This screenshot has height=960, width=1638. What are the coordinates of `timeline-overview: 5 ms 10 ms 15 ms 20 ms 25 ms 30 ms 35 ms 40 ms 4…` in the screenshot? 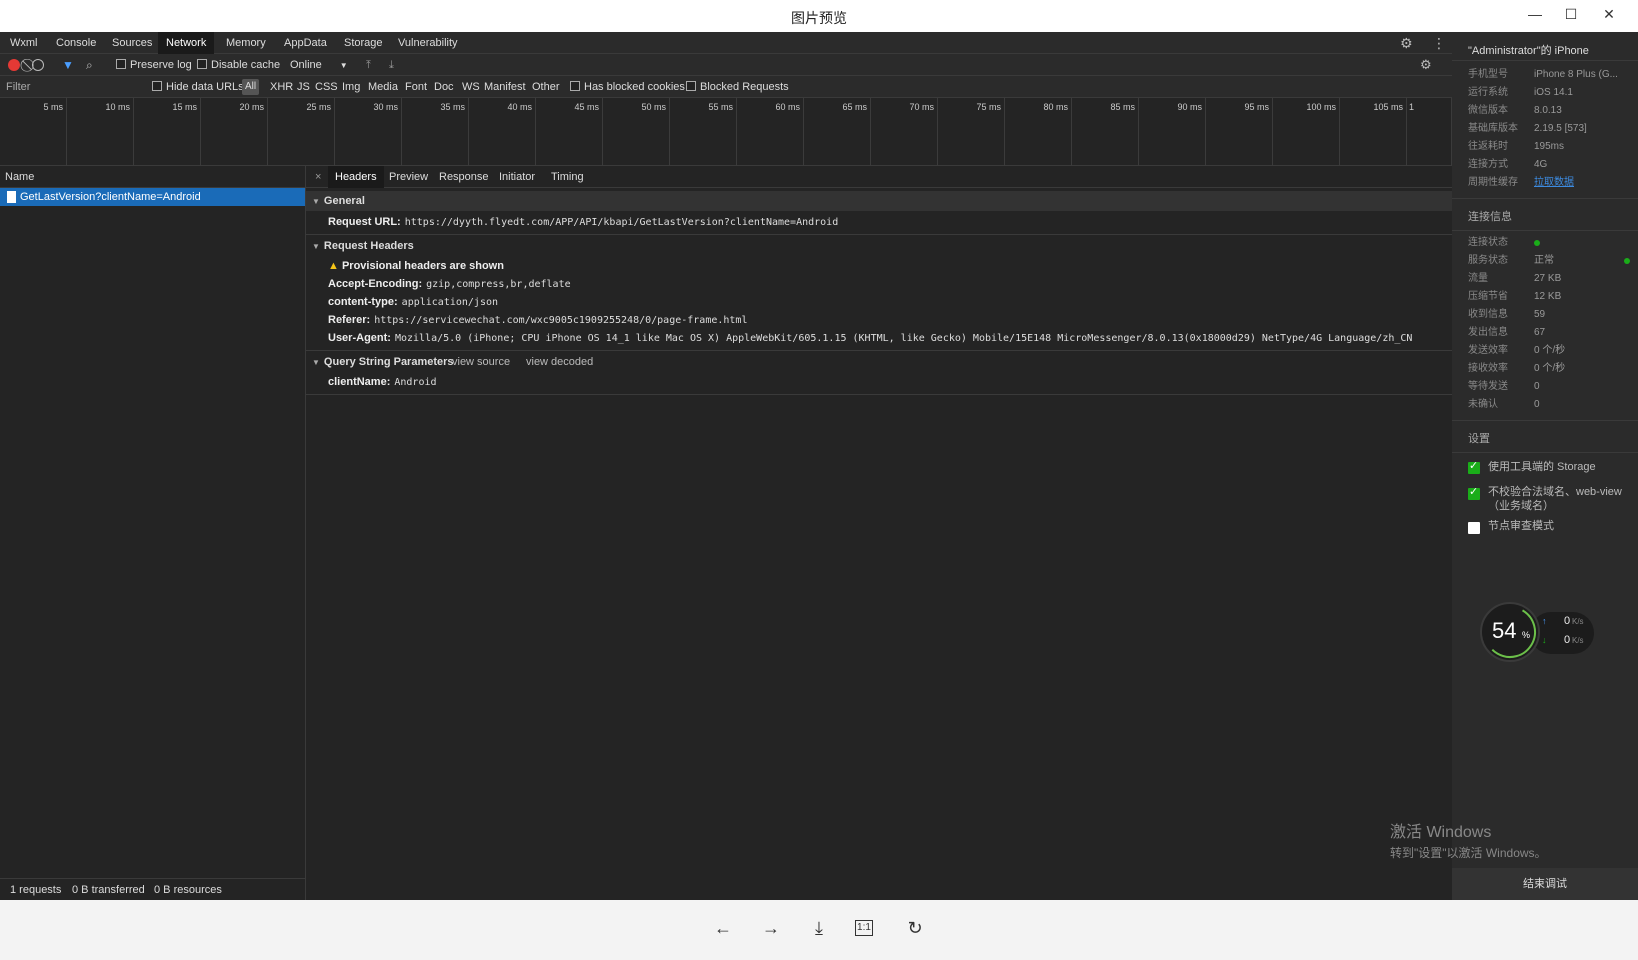 It's located at (726, 132).